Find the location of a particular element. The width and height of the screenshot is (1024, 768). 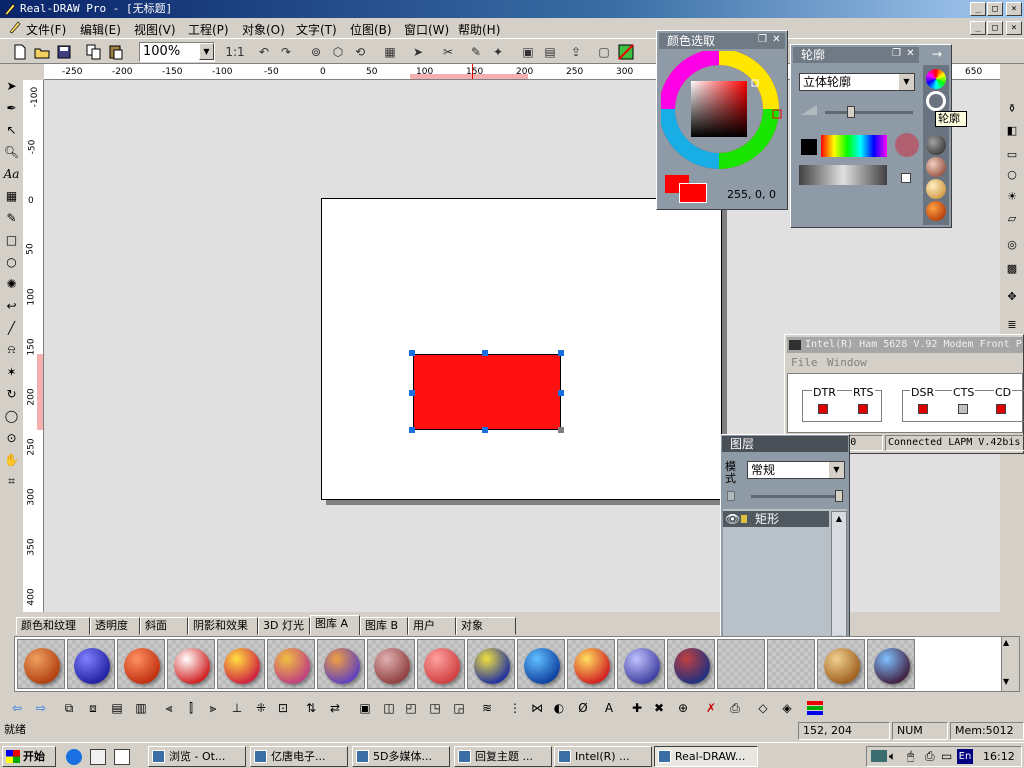

move-icon: ✥ is located at coordinates (1012, 296).